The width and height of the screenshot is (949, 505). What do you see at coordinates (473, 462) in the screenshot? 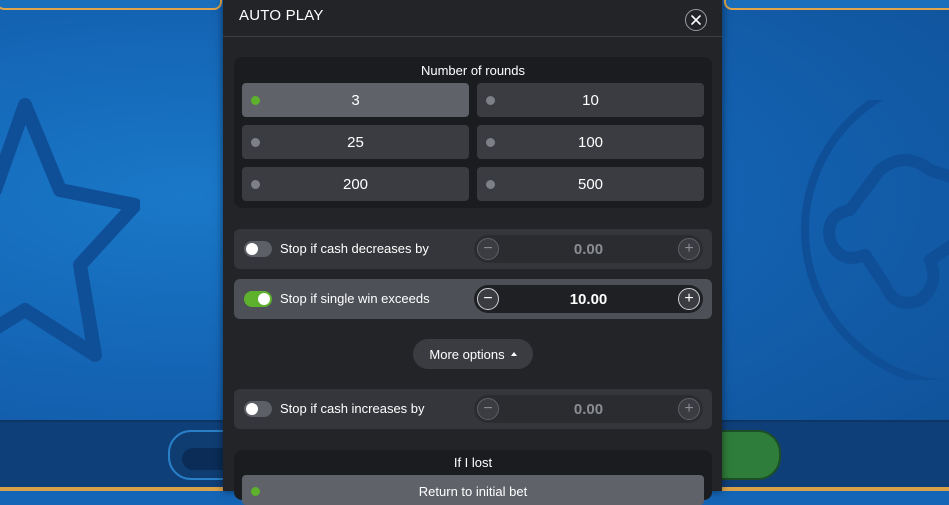
I see `if-lost-label: If I lost` at bounding box center [473, 462].